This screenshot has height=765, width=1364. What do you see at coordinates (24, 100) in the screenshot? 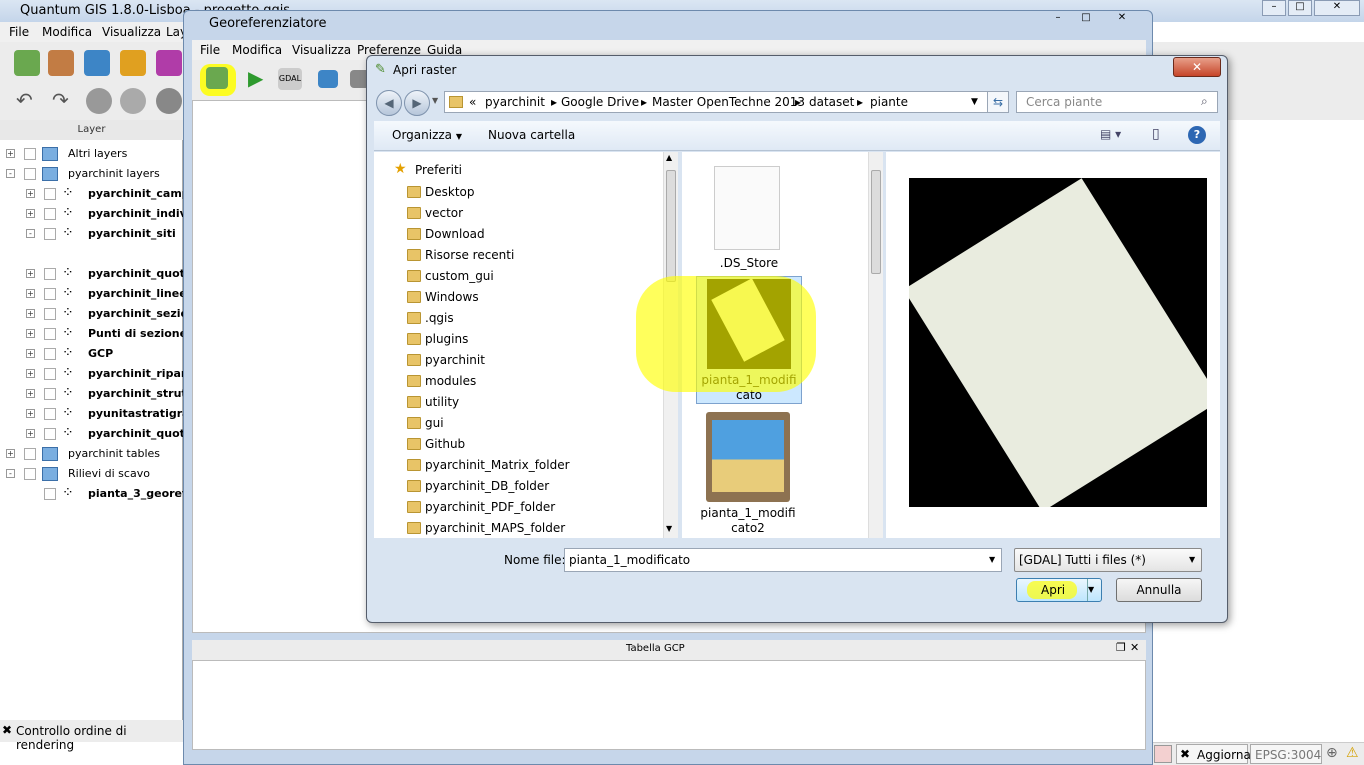
I see `undo-icon: ↶` at bounding box center [24, 100].